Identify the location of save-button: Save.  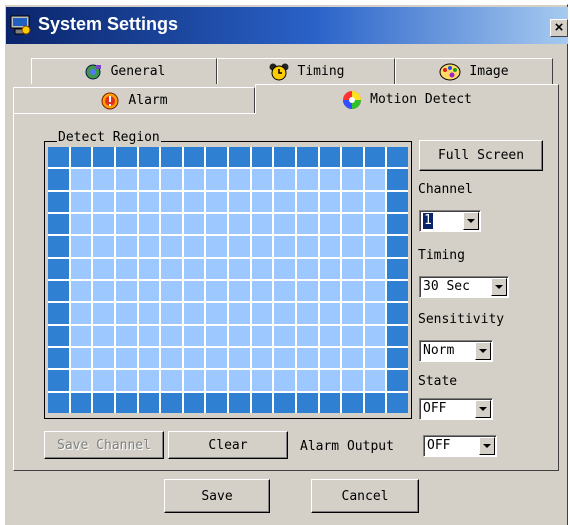
(217, 496).